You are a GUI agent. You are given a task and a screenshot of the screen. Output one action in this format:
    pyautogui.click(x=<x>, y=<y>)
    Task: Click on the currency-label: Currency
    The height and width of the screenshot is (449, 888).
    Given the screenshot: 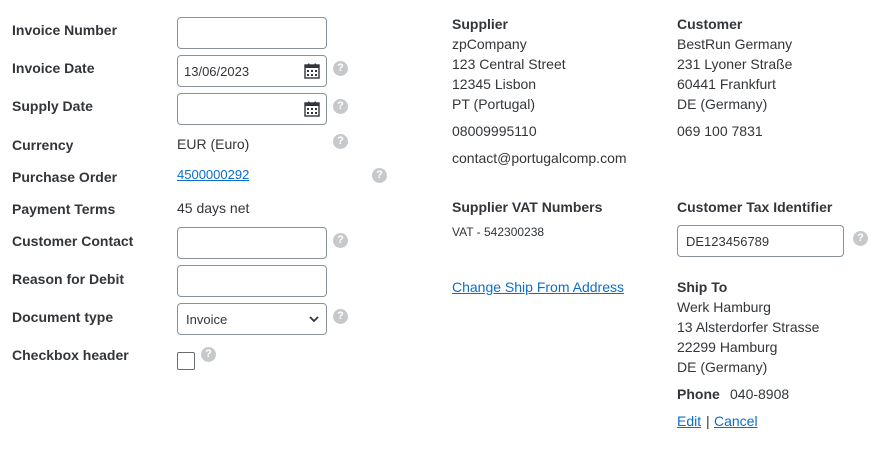 What is the action you would take?
    pyautogui.click(x=43, y=145)
    